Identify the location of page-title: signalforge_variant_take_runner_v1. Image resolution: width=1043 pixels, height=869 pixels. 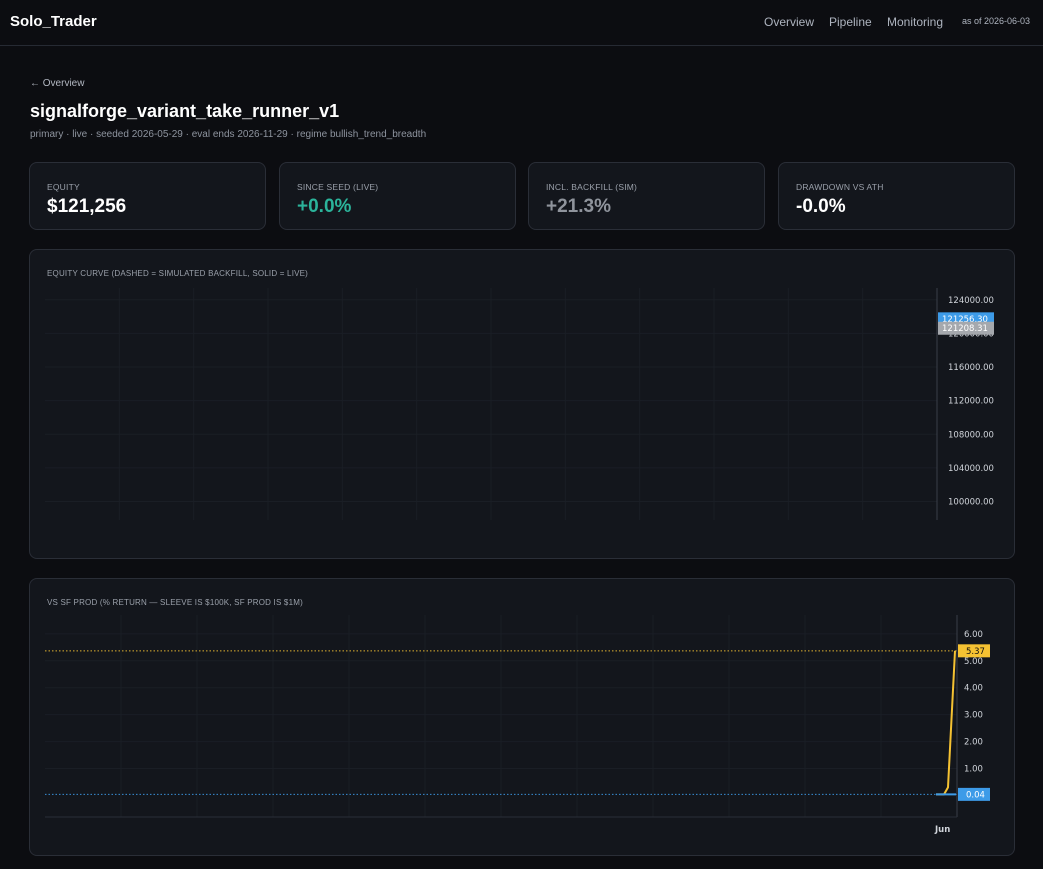
(185, 111).